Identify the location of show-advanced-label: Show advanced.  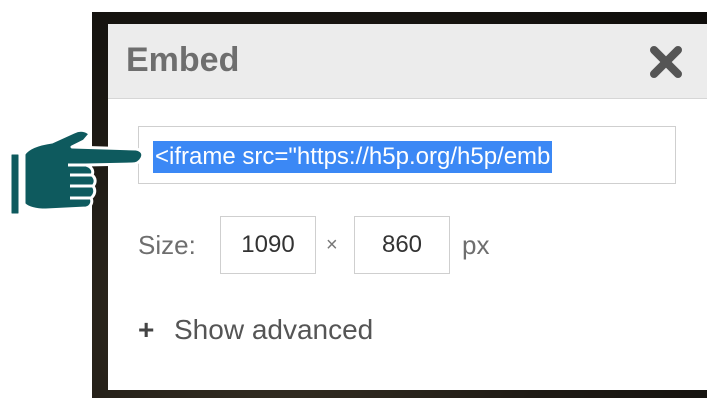
(274, 329).